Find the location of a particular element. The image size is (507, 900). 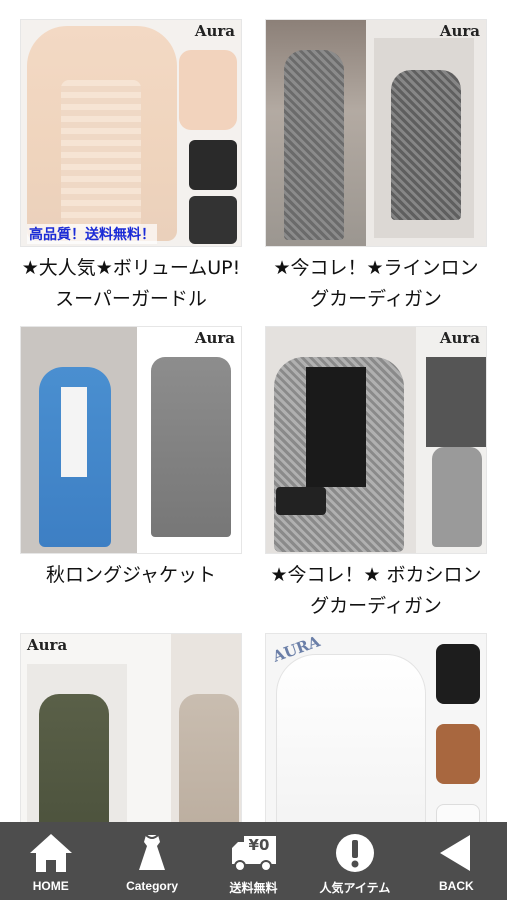

product-card: Aura ★今コレ！★ ボカシロングカーディガン is located at coordinates (376, 474).